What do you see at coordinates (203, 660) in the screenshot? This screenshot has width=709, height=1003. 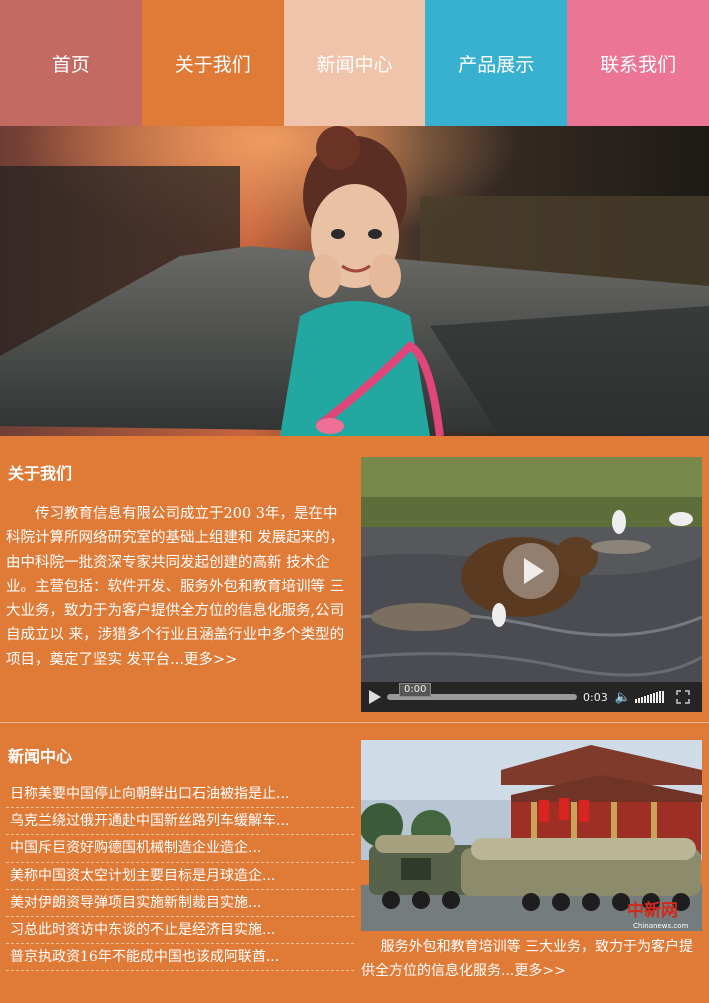 I see `about-more-link: ...更多>>` at bounding box center [203, 660].